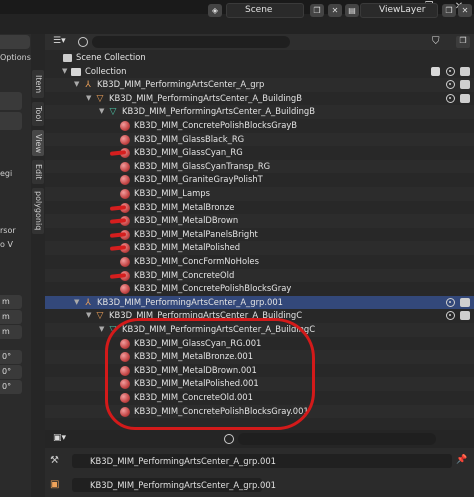 Image resolution: width=474 pixels, height=497 pixels. What do you see at coordinates (265, 10) in the screenshot?
I see `scene-selector: Scene` at bounding box center [265, 10].